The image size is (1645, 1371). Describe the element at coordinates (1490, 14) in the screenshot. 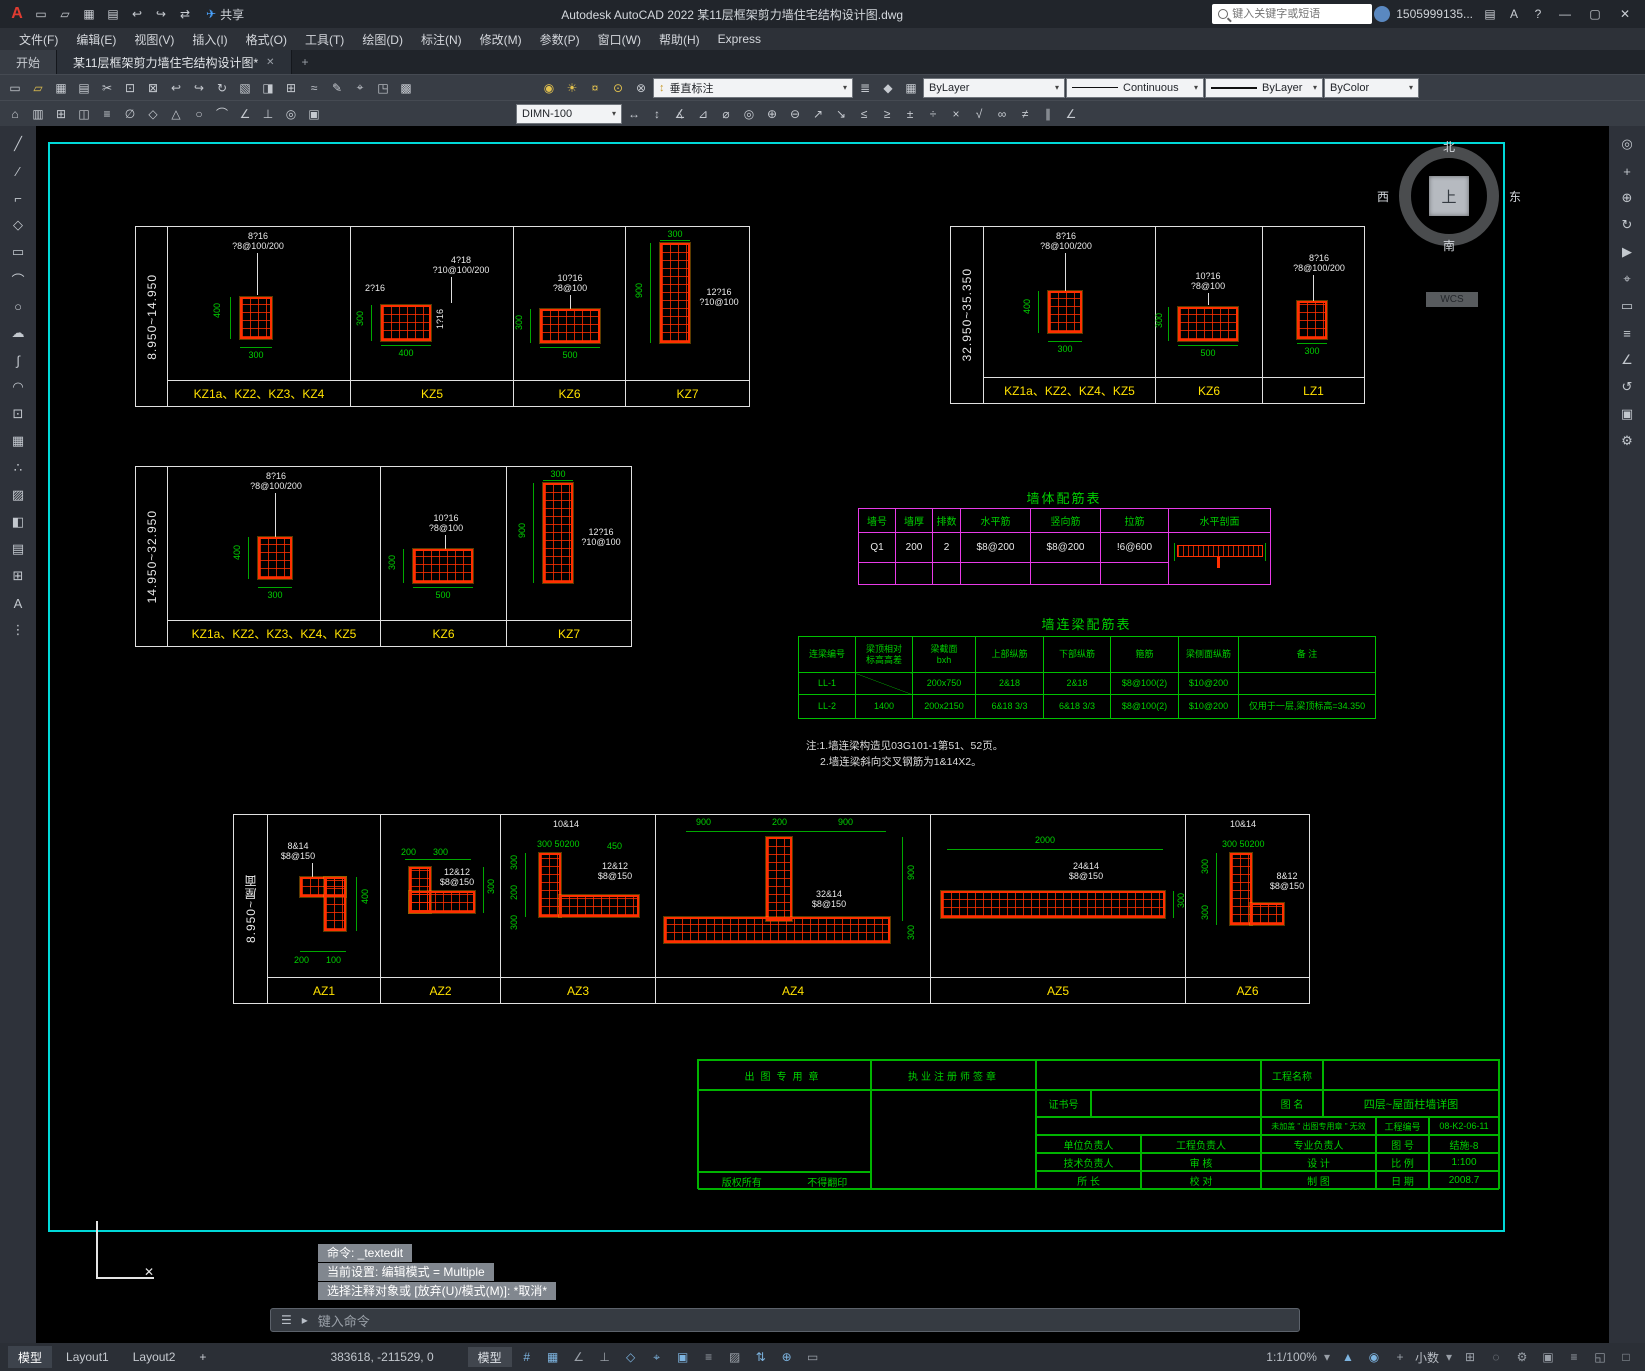

I see `app-store-icon: ▤` at that location.